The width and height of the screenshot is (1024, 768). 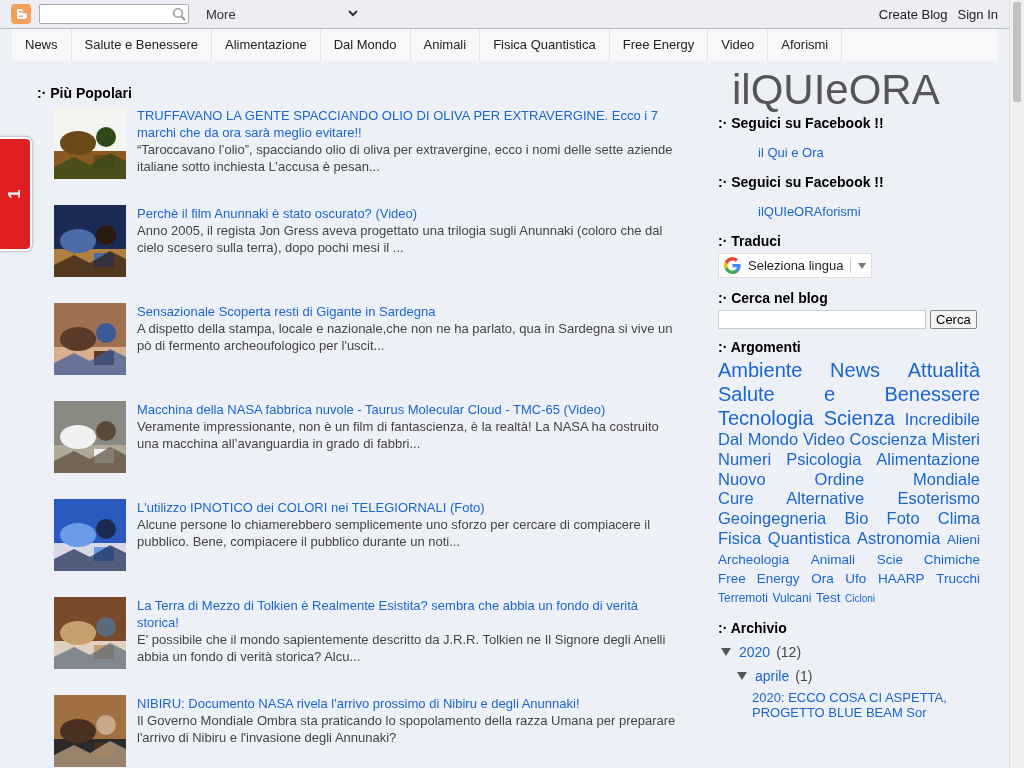 I want to click on archive-month-link: aprile, so click(x=772, y=676).